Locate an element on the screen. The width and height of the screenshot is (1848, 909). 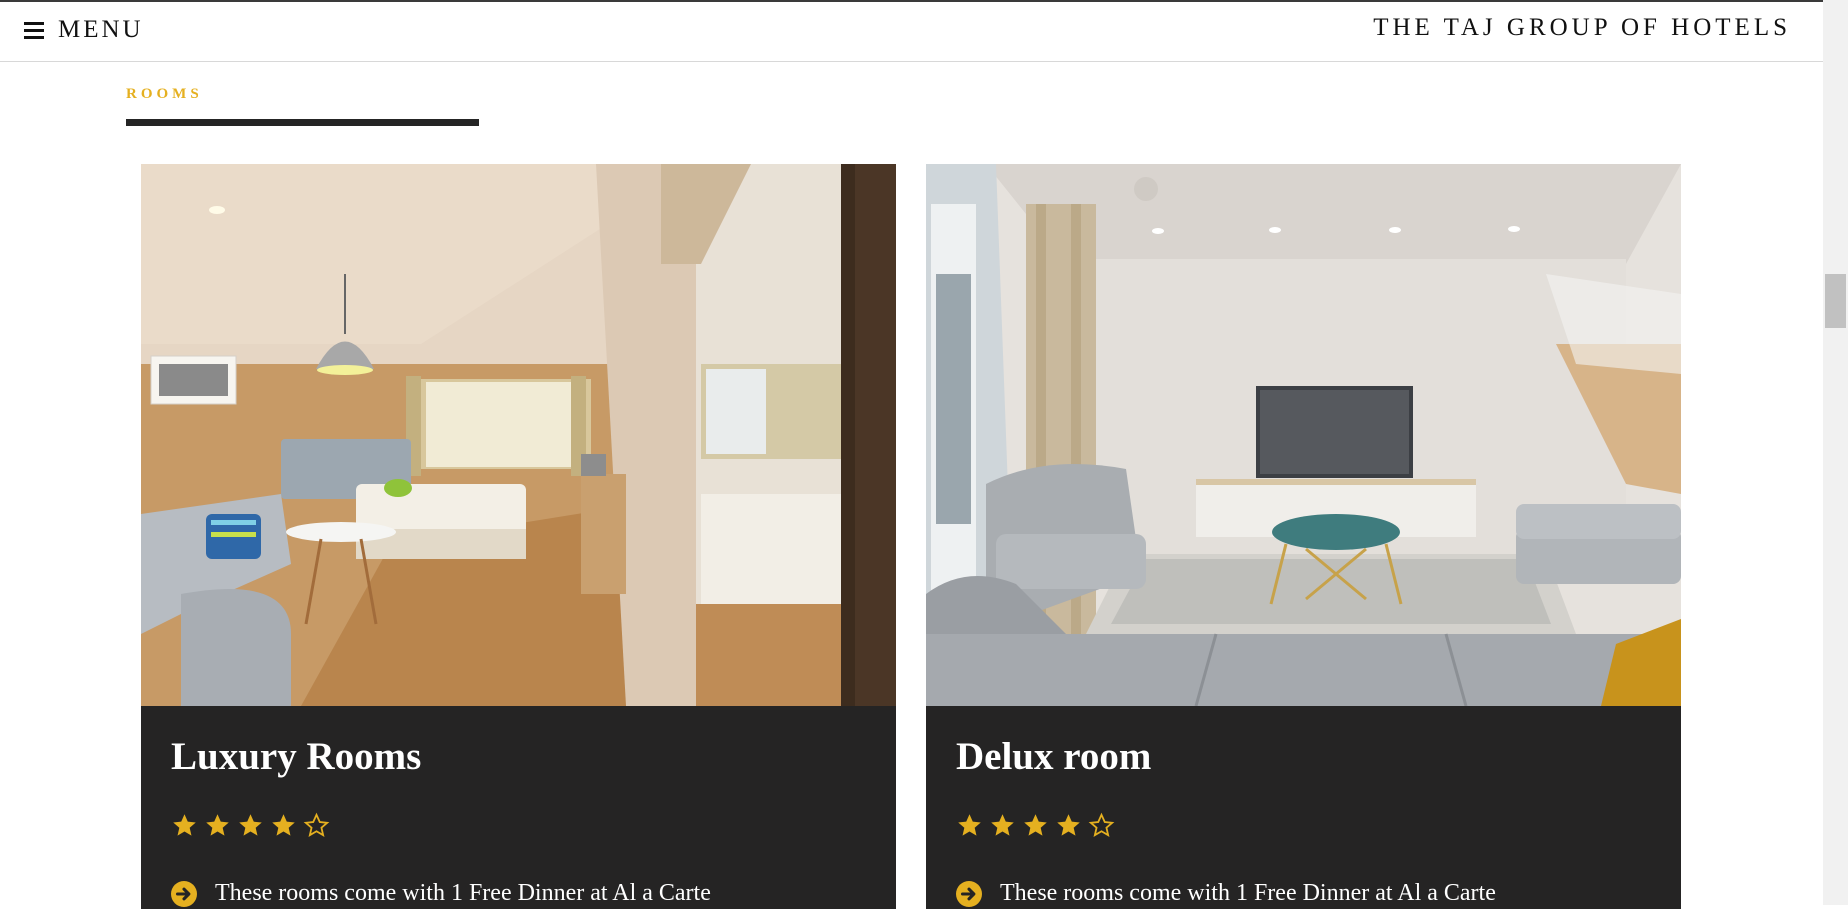
section-label: ROOMS is located at coordinates (164, 94).